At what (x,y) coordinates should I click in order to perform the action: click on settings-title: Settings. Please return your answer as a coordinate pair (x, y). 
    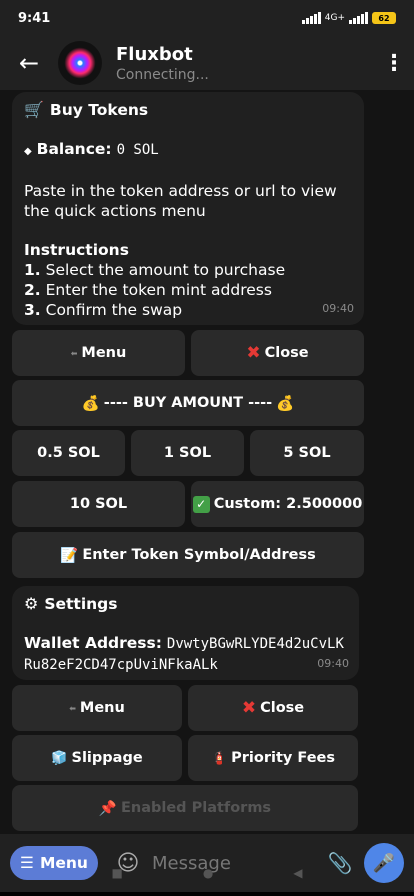
    Looking at the image, I should click on (81, 604).